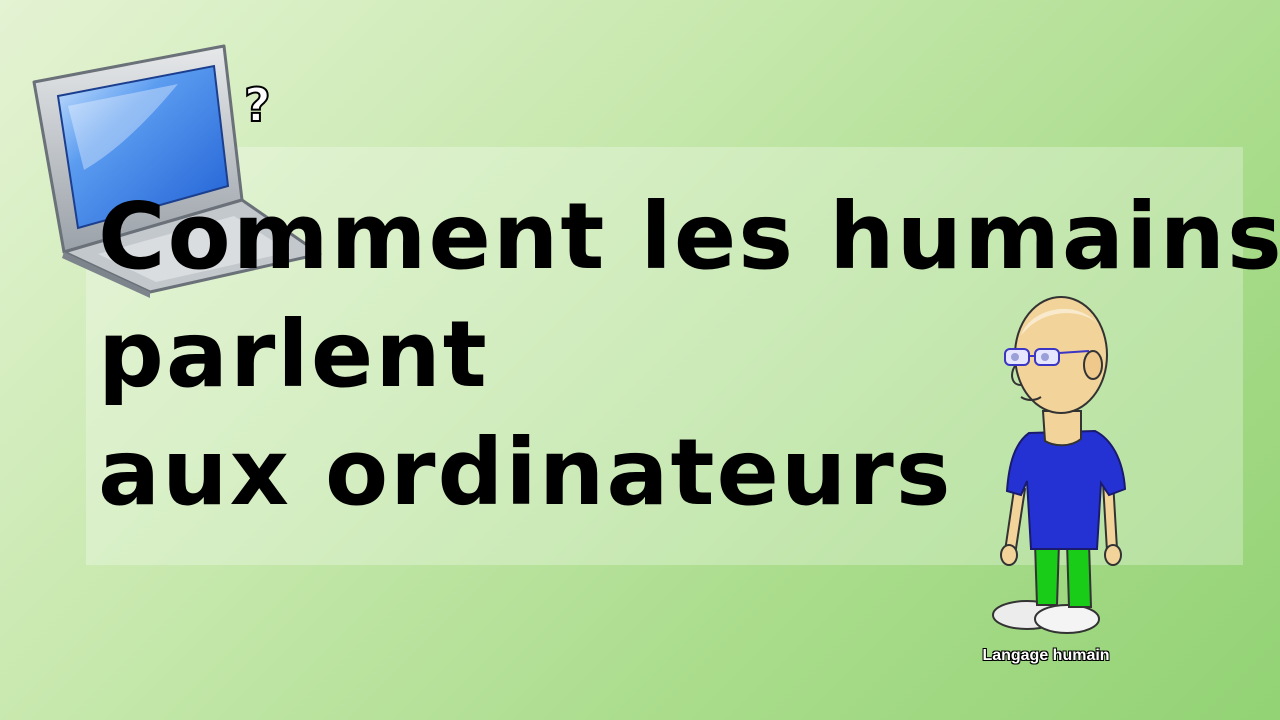 This screenshot has width=1280, height=720. Describe the element at coordinates (257, 105) in the screenshot. I see `question-mark: ?` at that location.